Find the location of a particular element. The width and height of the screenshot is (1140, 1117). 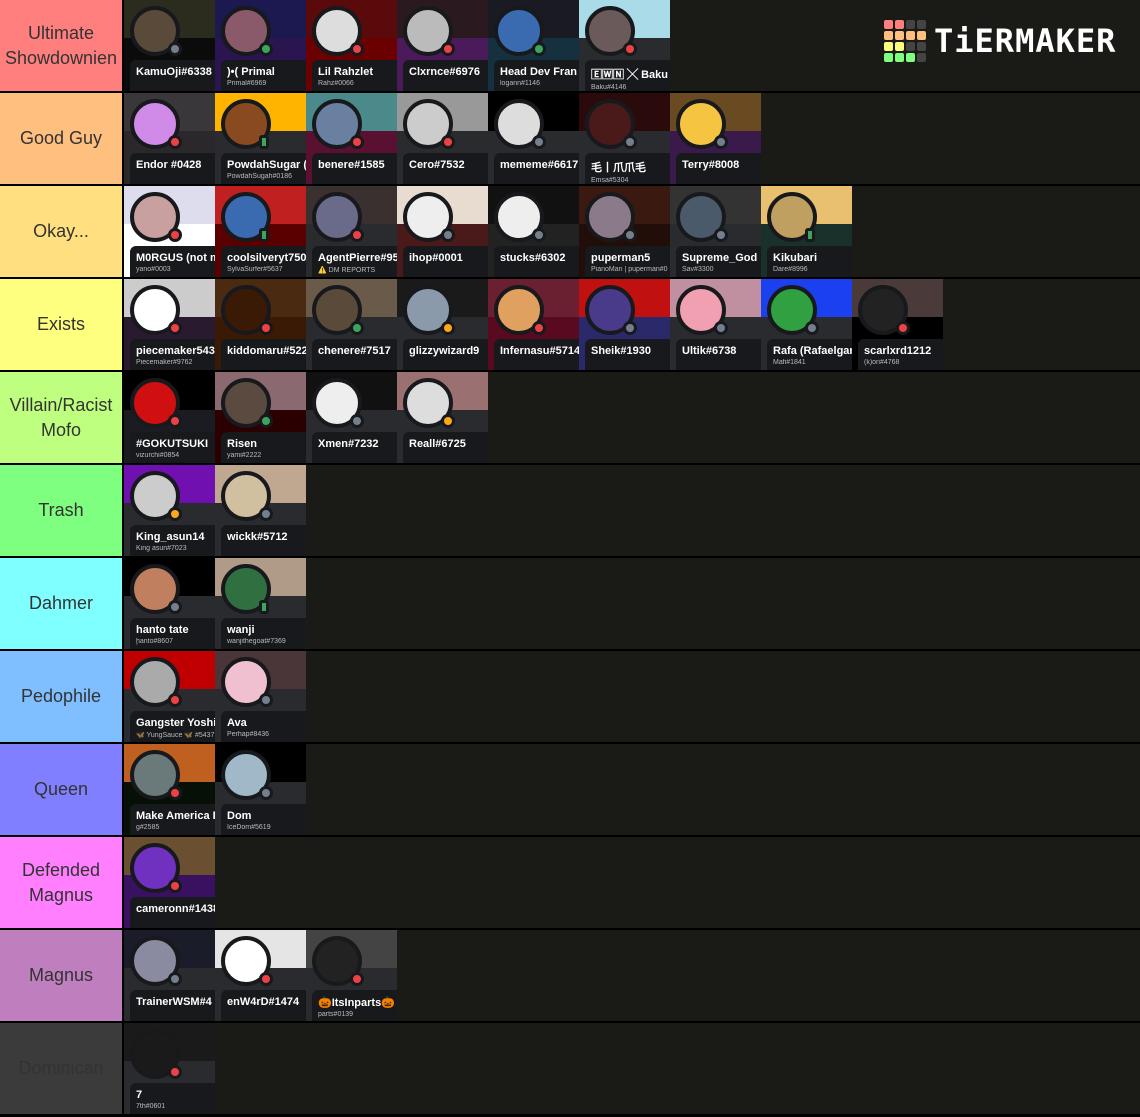

tier-item-card: Endor #0428 is located at coordinates (169, 138).